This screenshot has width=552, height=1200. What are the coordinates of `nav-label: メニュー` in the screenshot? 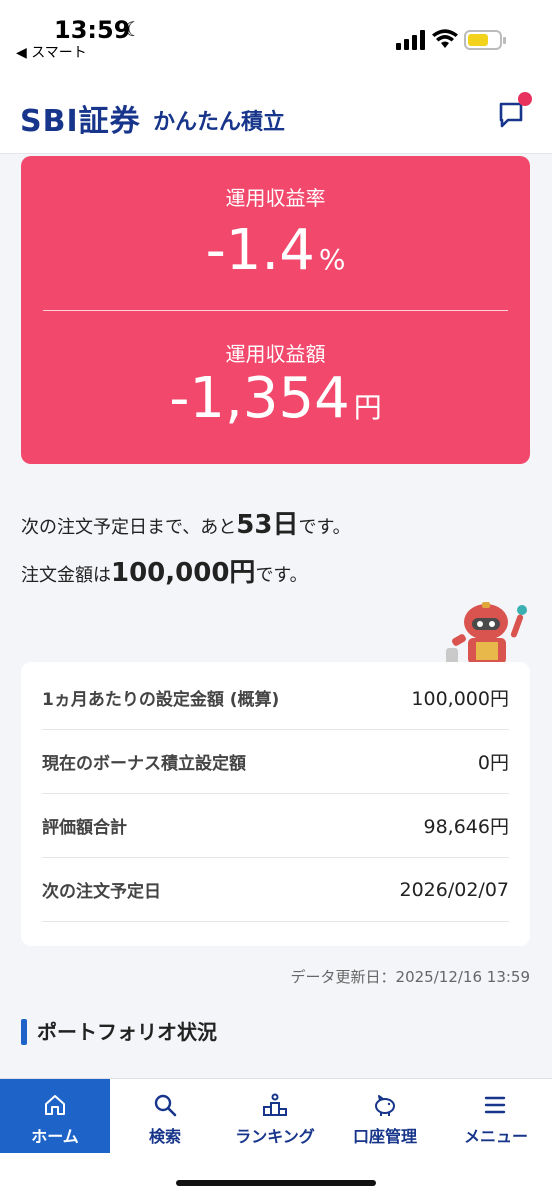 It's located at (495, 1136).